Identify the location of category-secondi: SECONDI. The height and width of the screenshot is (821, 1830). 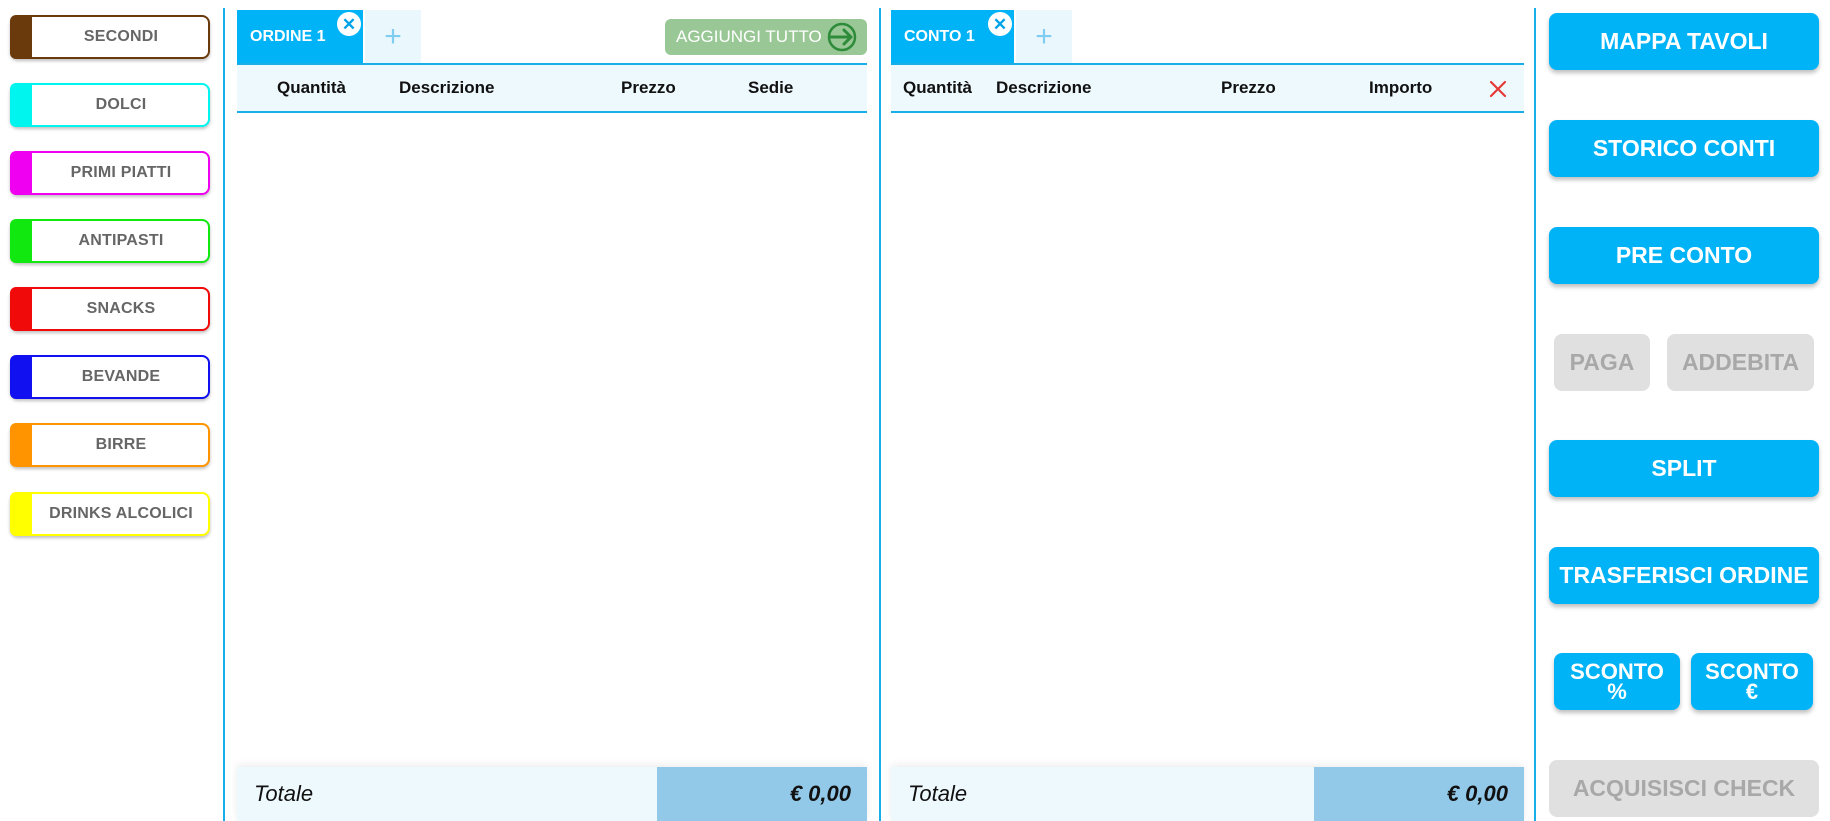
(110, 37).